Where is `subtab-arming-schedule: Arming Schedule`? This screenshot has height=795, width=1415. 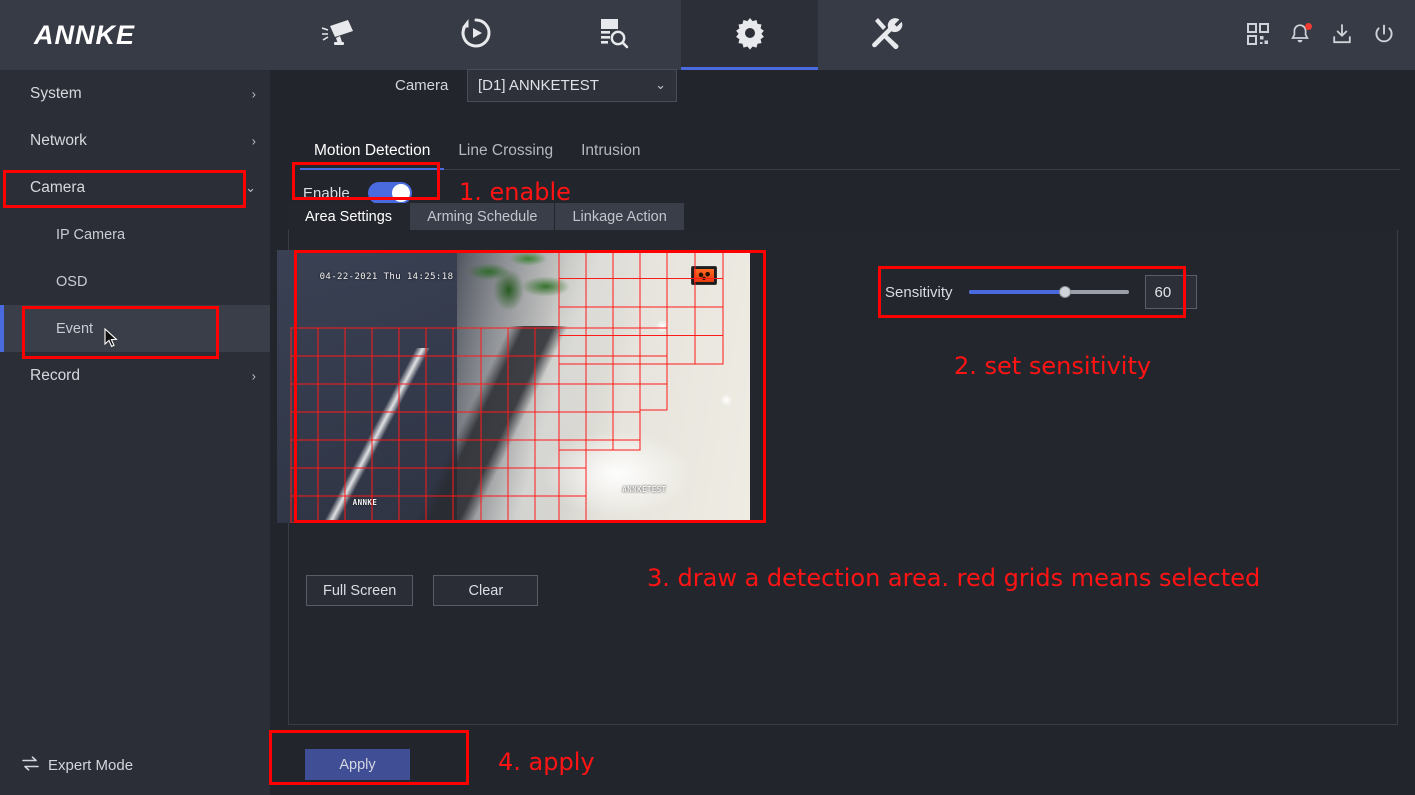 subtab-arming-schedule: Arming Schedule is located at coordinates (483, 216).